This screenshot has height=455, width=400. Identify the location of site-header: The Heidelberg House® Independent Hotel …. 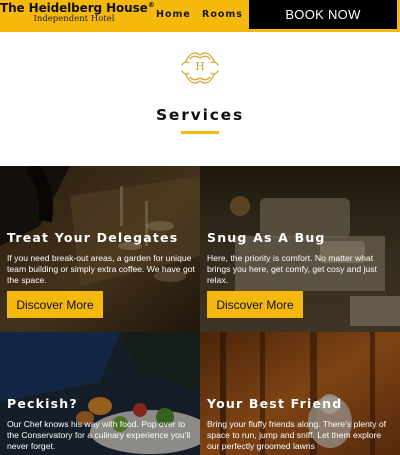
(200, 16).